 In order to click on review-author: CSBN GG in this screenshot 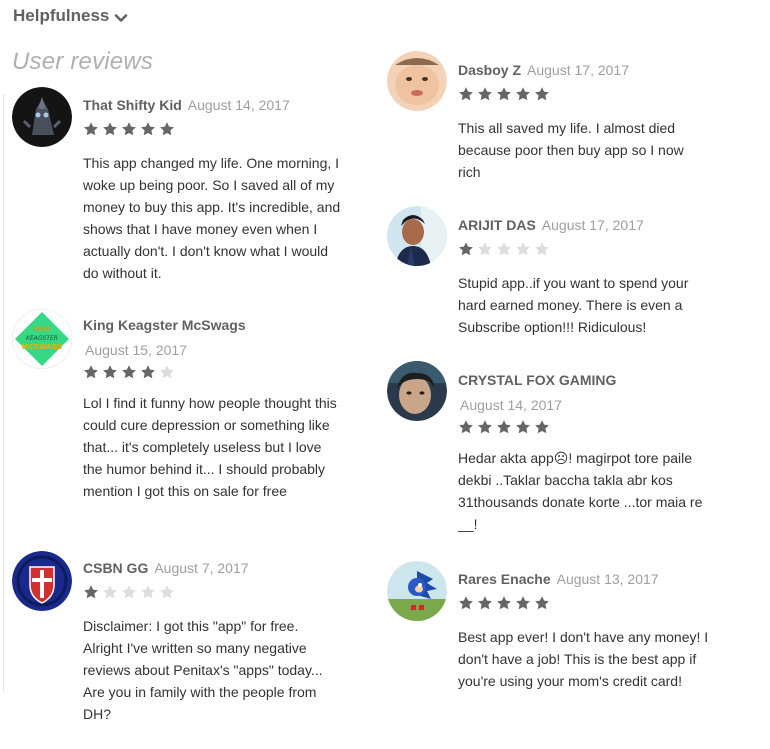, I will do `click(115, 568)`.